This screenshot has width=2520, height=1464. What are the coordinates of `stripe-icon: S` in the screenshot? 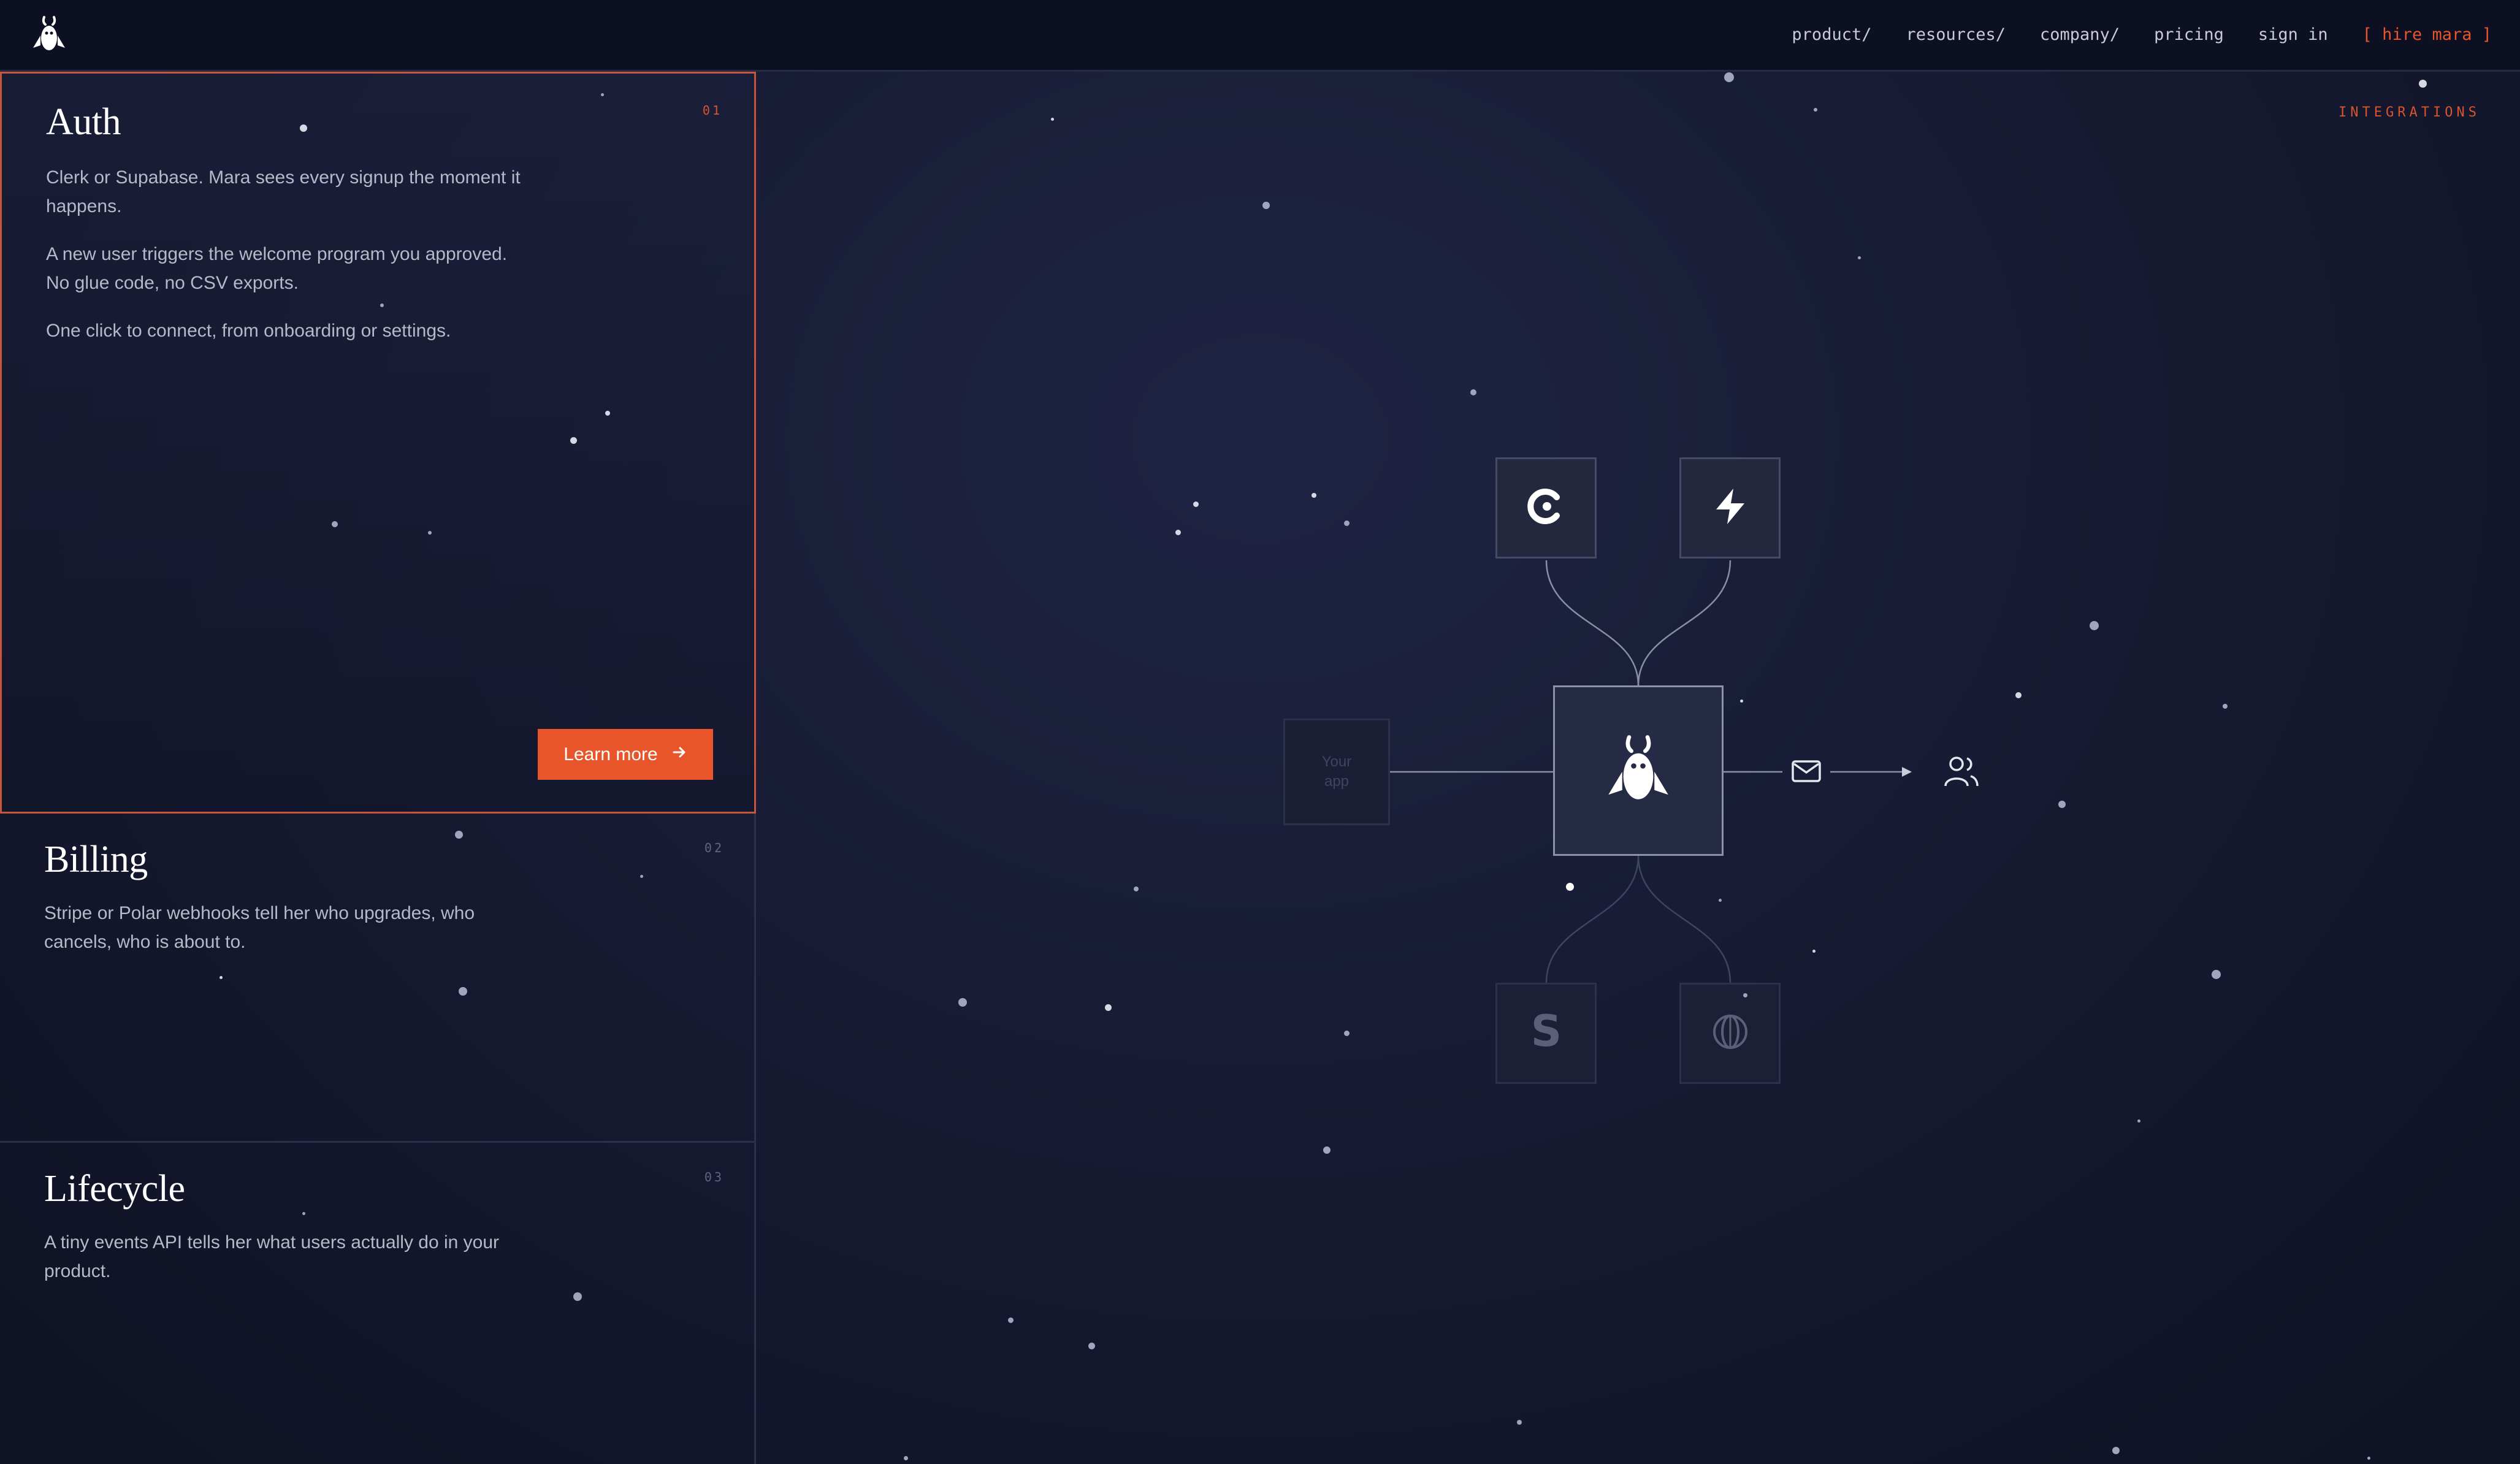 It's located at (1546, 1031).